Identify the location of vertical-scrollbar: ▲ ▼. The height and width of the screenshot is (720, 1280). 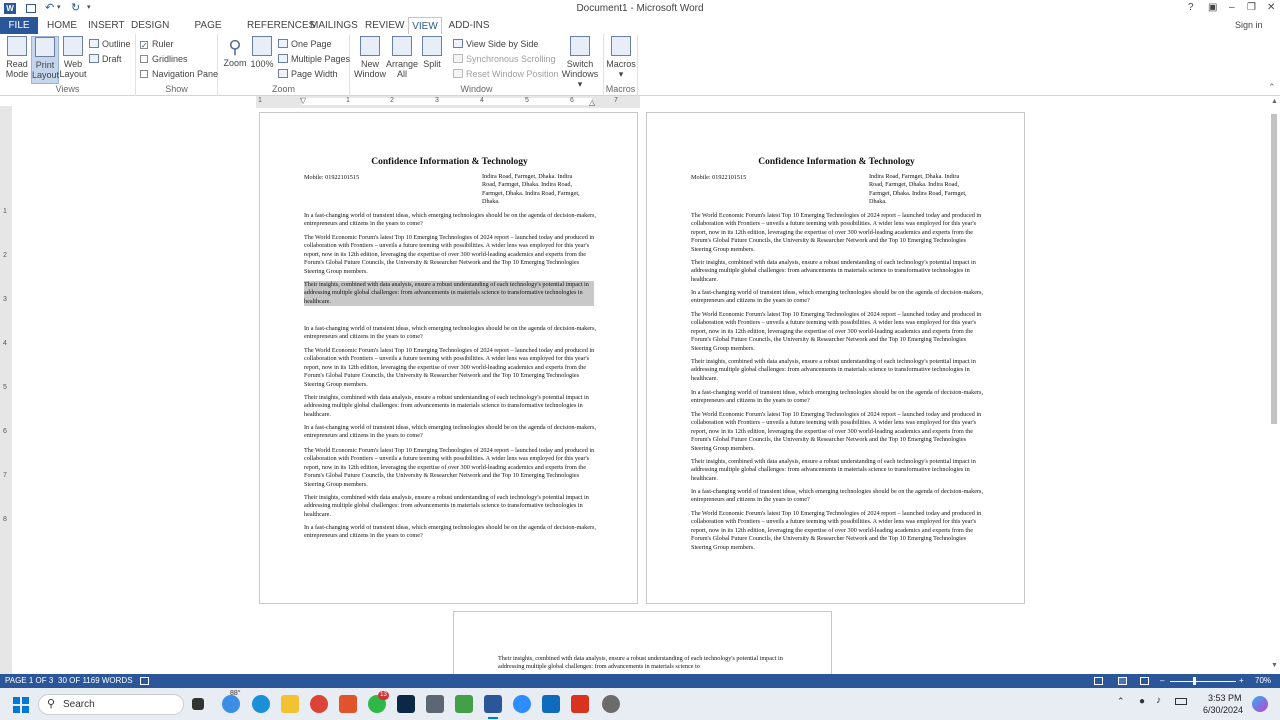
(1274, 385).